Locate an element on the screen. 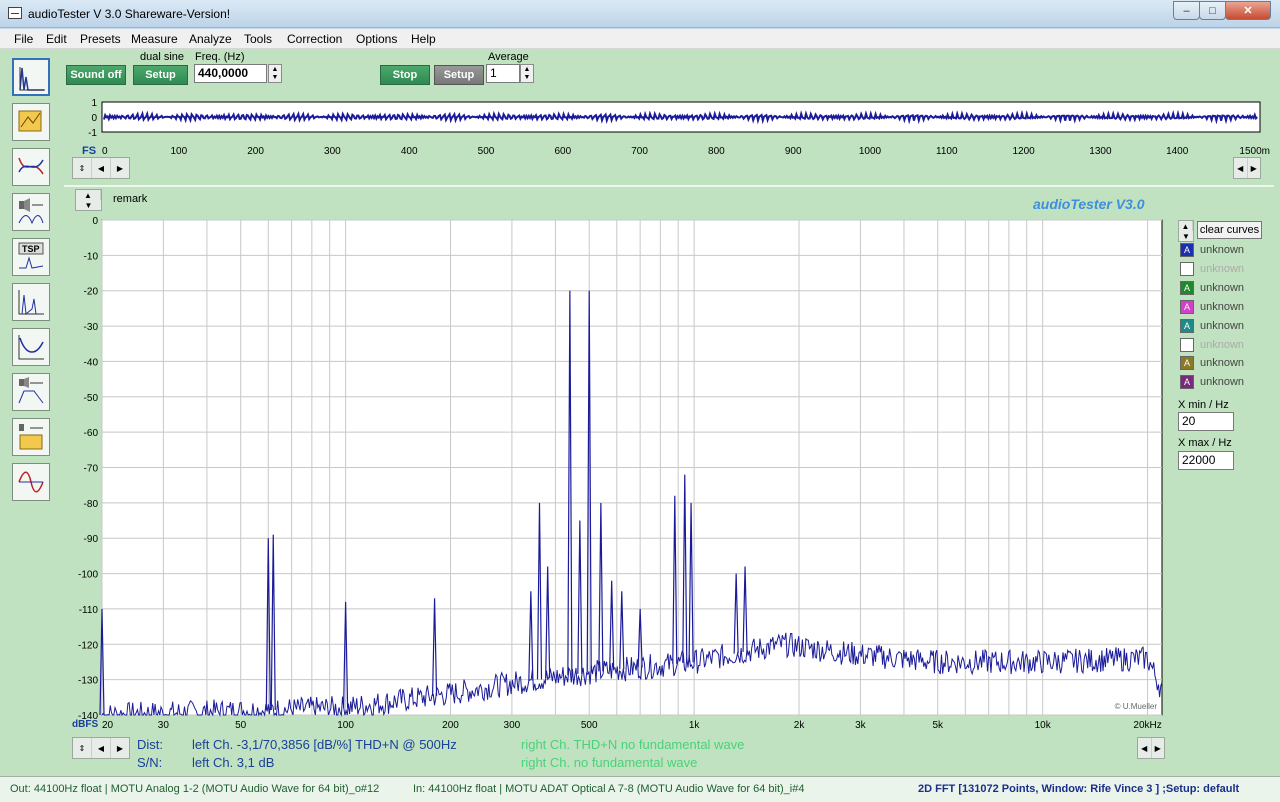  generator-tool-button is located at coordinates (31, 212).